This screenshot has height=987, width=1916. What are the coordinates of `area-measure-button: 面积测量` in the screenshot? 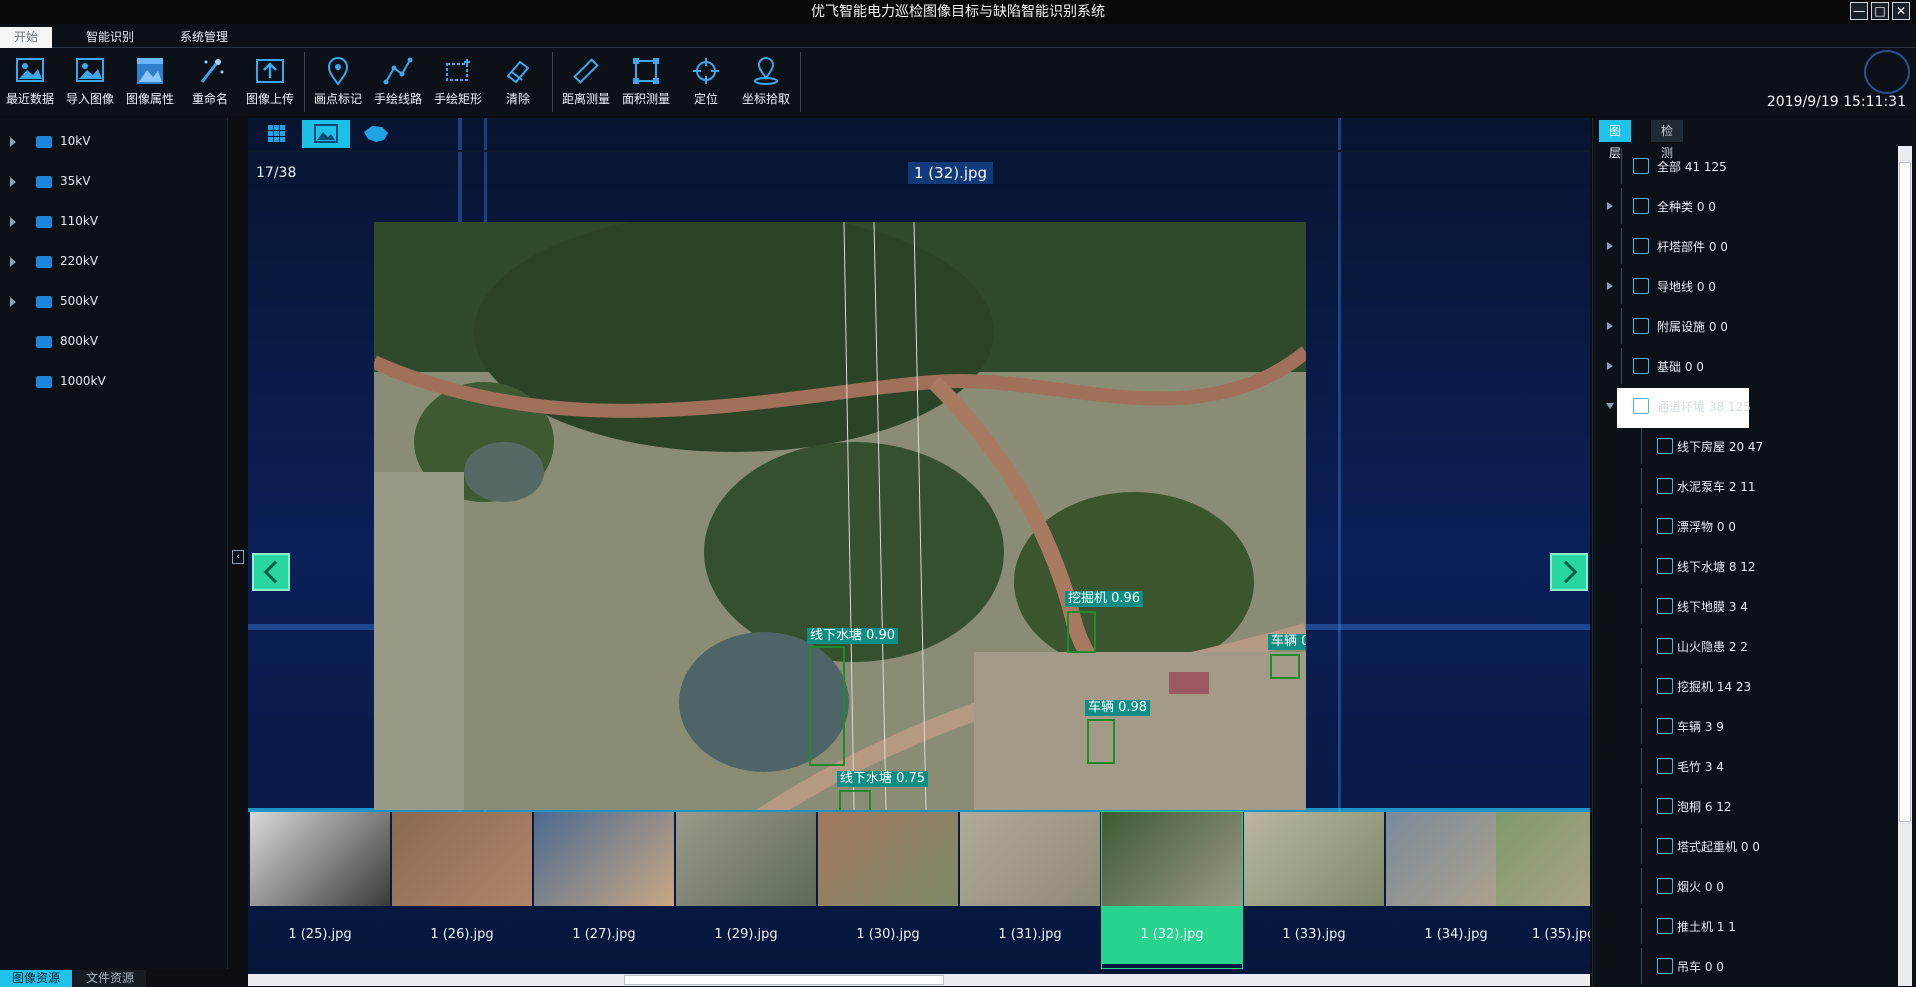 It's located at (646, 82).